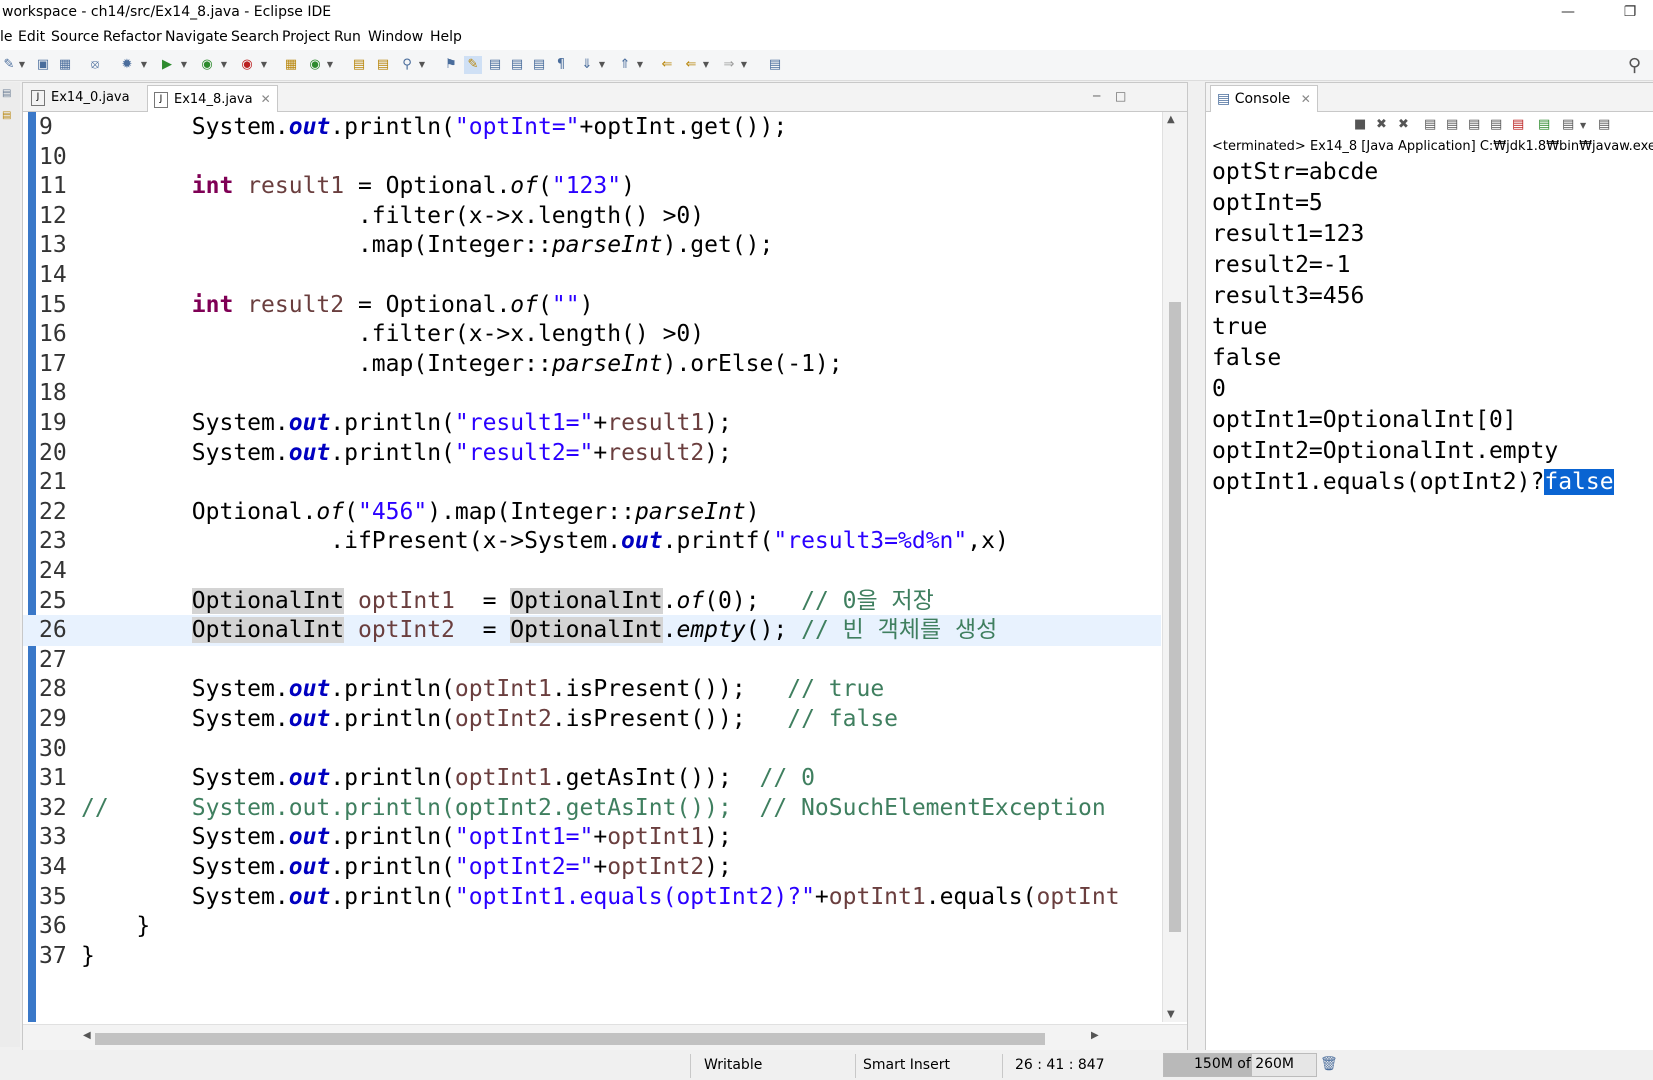 Image resolution: width=1653 pixels, height=1080 pixels. What do you see at coordinates (1634, 65) in the screenshot?
I see `global-search-icon: ⚲` at bounding box center [1634, 65].